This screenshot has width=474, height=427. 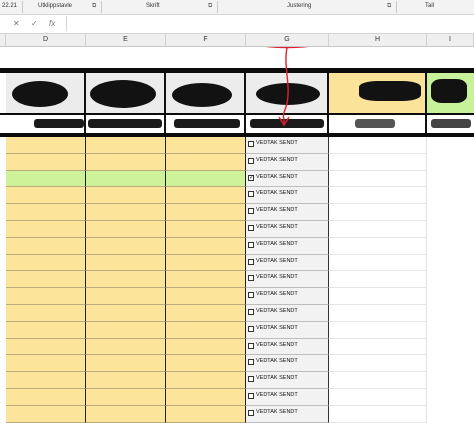 I want to click on ribbon-group-clipboard: Utklippstavle, so click(x=55, y=6).